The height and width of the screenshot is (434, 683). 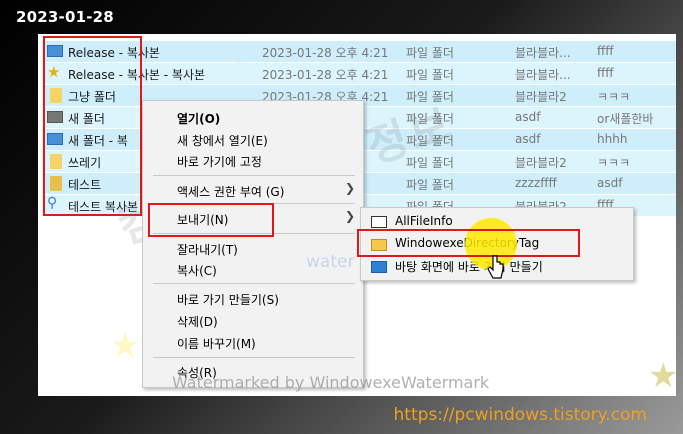 I want to click on date-label: 2023-01-28, so click(x=65, y=17).